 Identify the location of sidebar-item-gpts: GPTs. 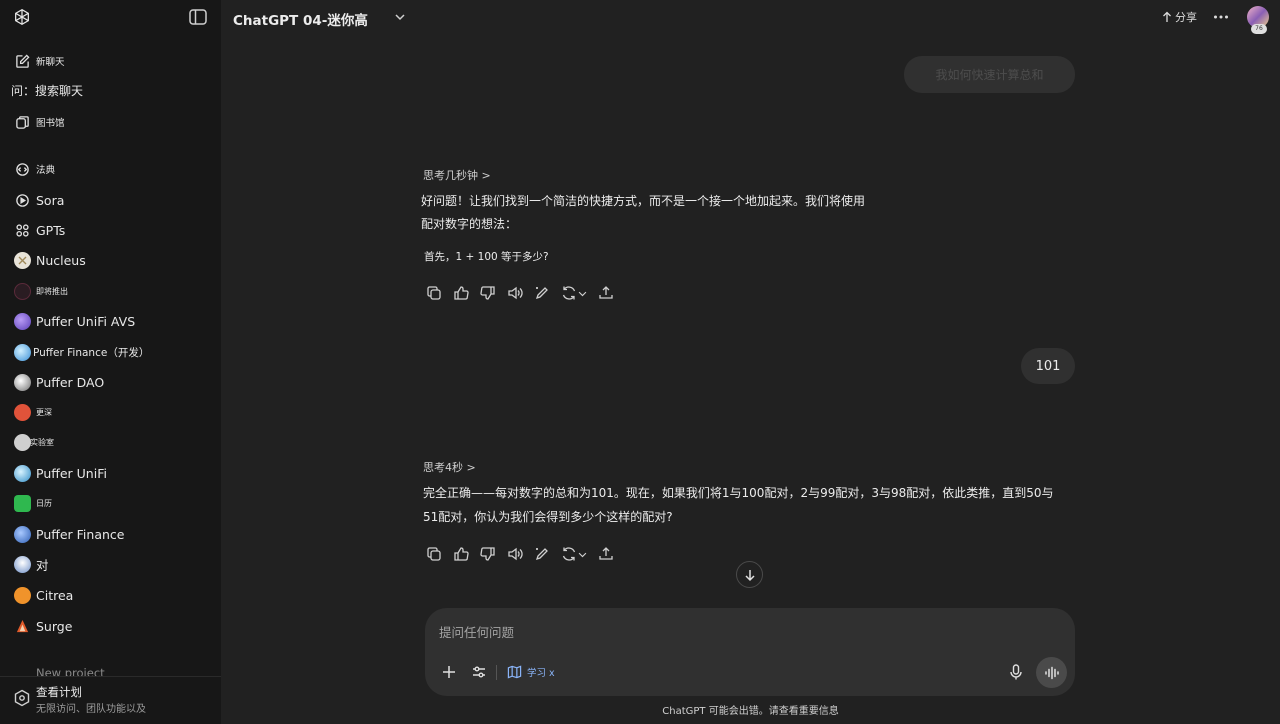
(110, 230).